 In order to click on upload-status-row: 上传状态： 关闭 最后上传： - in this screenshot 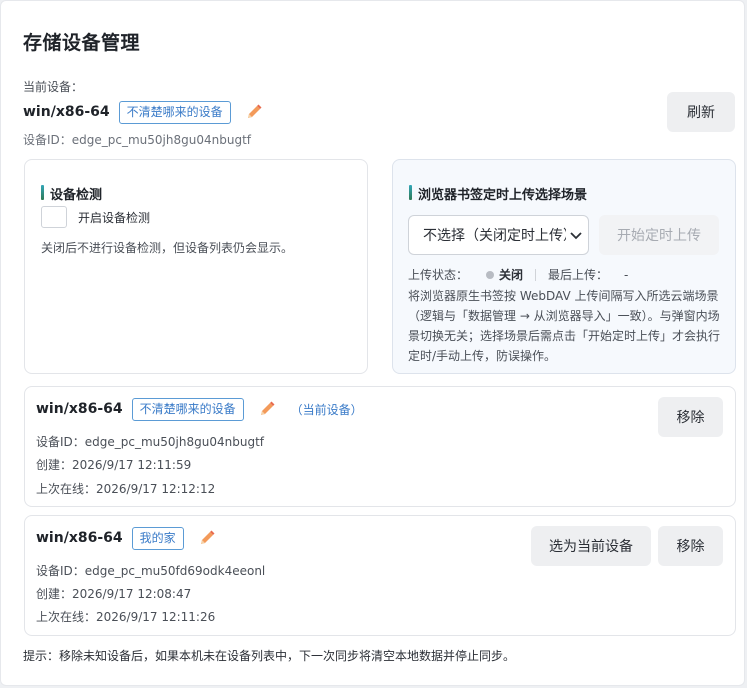, I will do `click(518, 274)`.